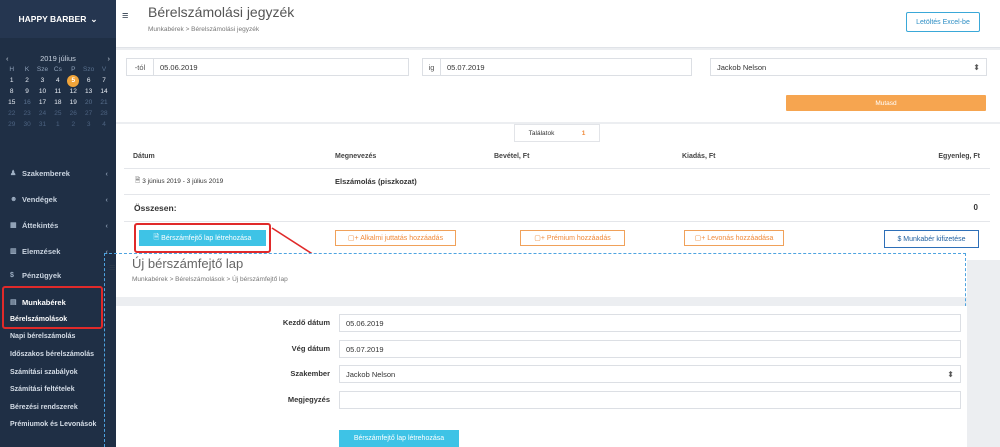 The height and width of the screenshot is (447, 1000). Describe the element at coordinates (42, 389) in the screenshot. I see `sidebar-subitem-calculation-conditions: Számítási feltételek` at that location.